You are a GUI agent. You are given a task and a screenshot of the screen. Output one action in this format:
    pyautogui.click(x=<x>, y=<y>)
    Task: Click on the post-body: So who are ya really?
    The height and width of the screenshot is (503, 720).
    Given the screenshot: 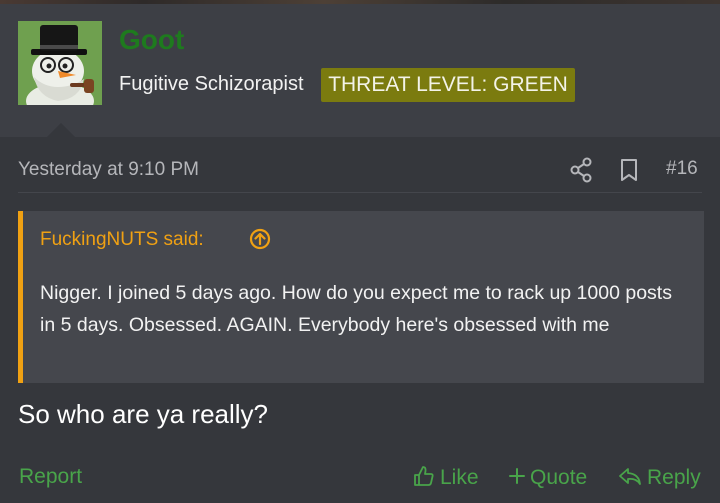 What is the action you would take?
    pyautogui.click(x=143, y=414)
    